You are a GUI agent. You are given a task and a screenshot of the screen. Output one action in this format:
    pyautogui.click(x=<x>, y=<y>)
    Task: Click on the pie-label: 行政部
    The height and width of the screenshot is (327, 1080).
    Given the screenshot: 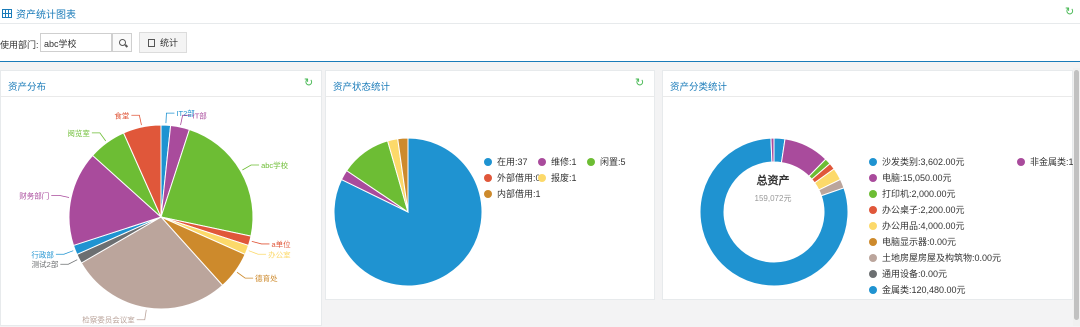 What is the action you would take?
    pyautogui.click(x=42, y=254)
    